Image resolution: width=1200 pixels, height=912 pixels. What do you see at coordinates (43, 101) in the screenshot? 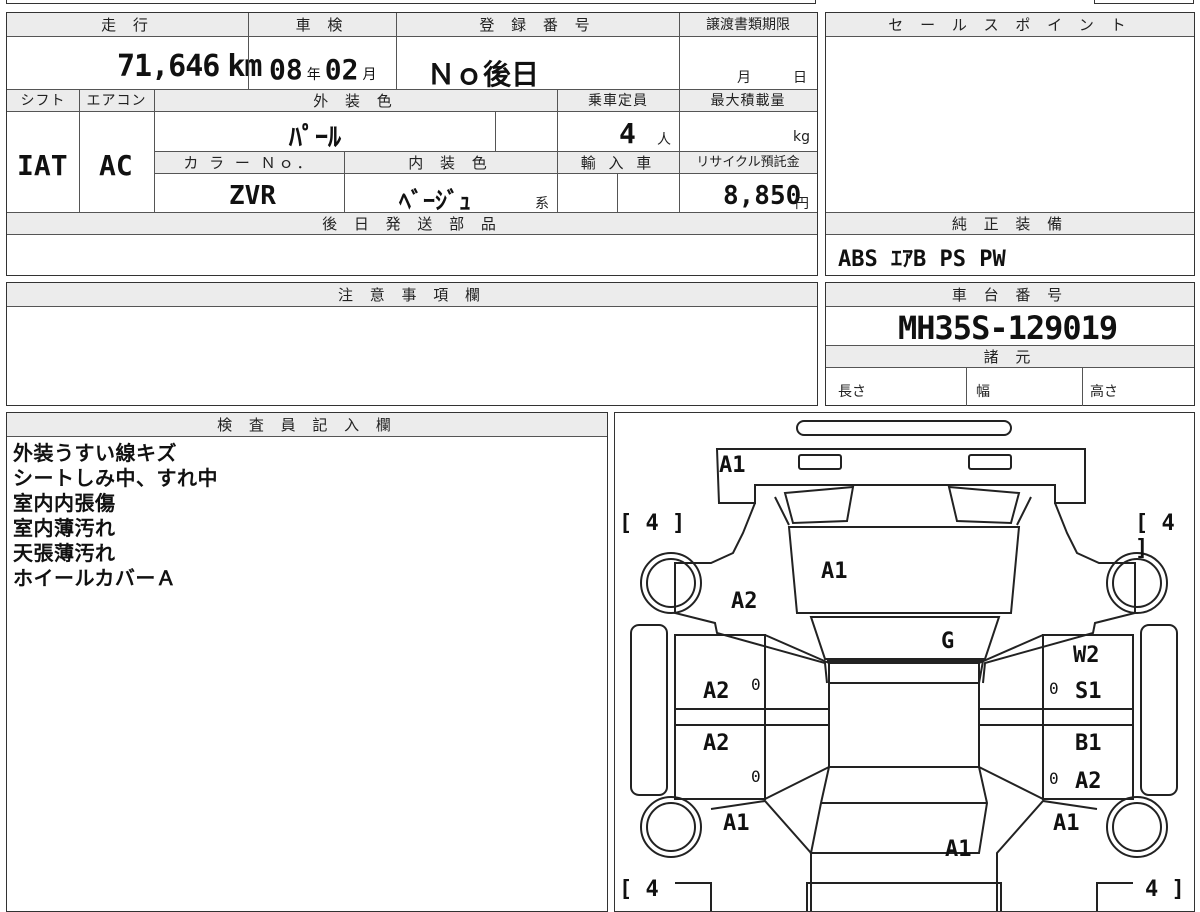
I see `shift-header: シフト` at bounding box center [43, 101].